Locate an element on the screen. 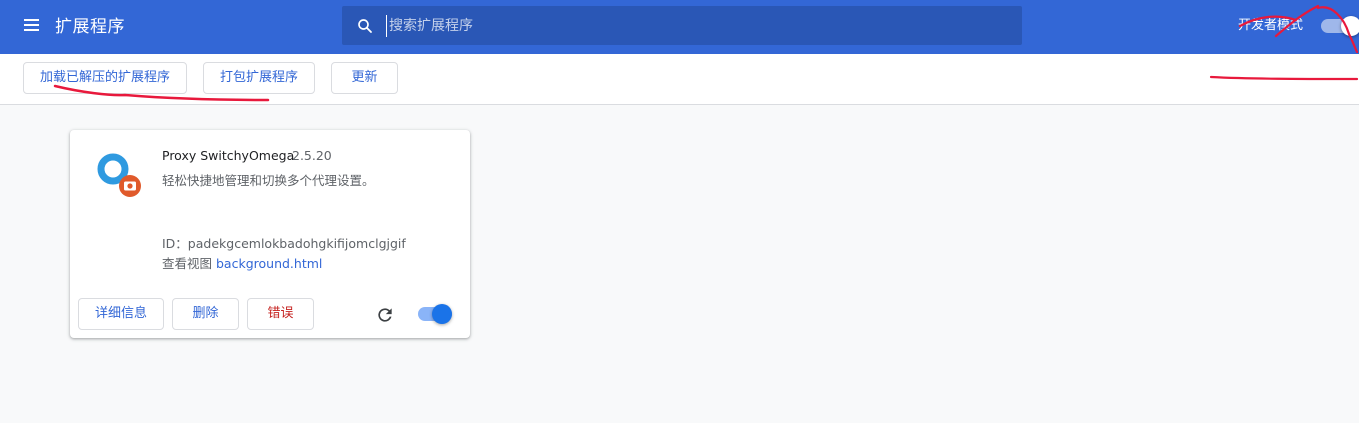  top-bar: 扩展程序 开发者模式 is located at coordinates (679, 27).